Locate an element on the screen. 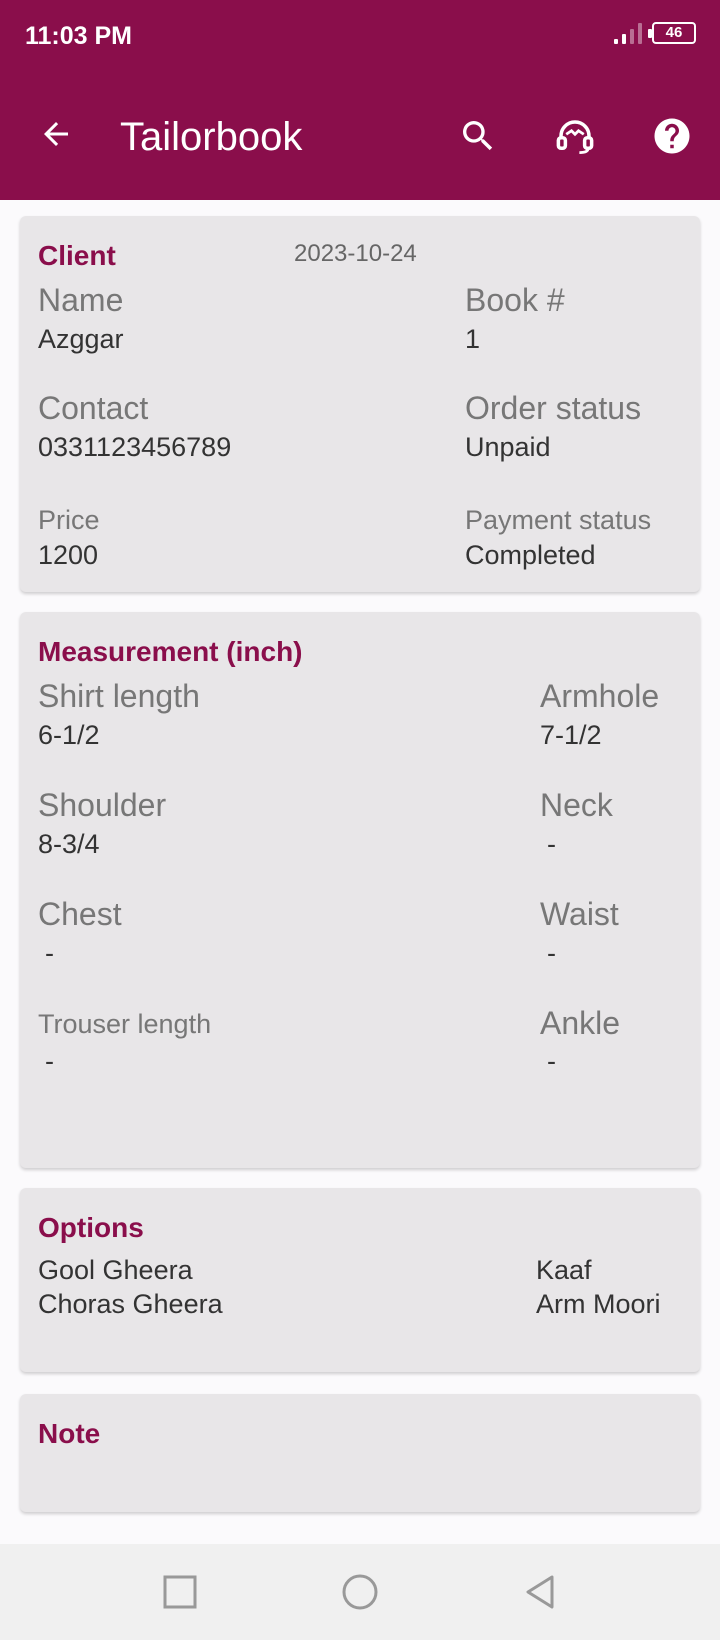 The width and height of the screenshot is (720, 1640). waist-value: - is located at coordinates (551, 953).